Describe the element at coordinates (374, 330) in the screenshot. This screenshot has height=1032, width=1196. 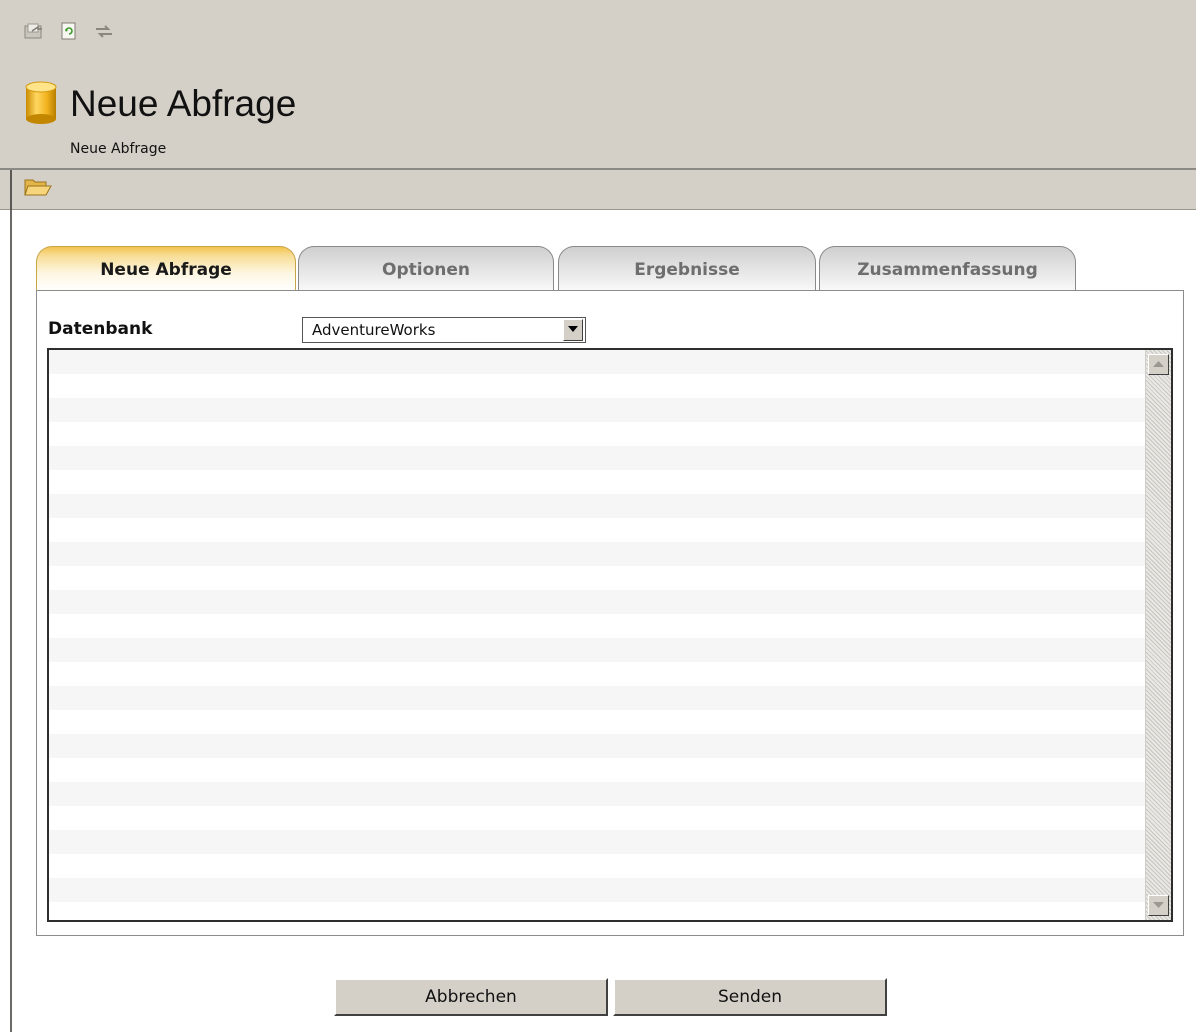
I see `database-select-value: AdventureWorks` at that location.